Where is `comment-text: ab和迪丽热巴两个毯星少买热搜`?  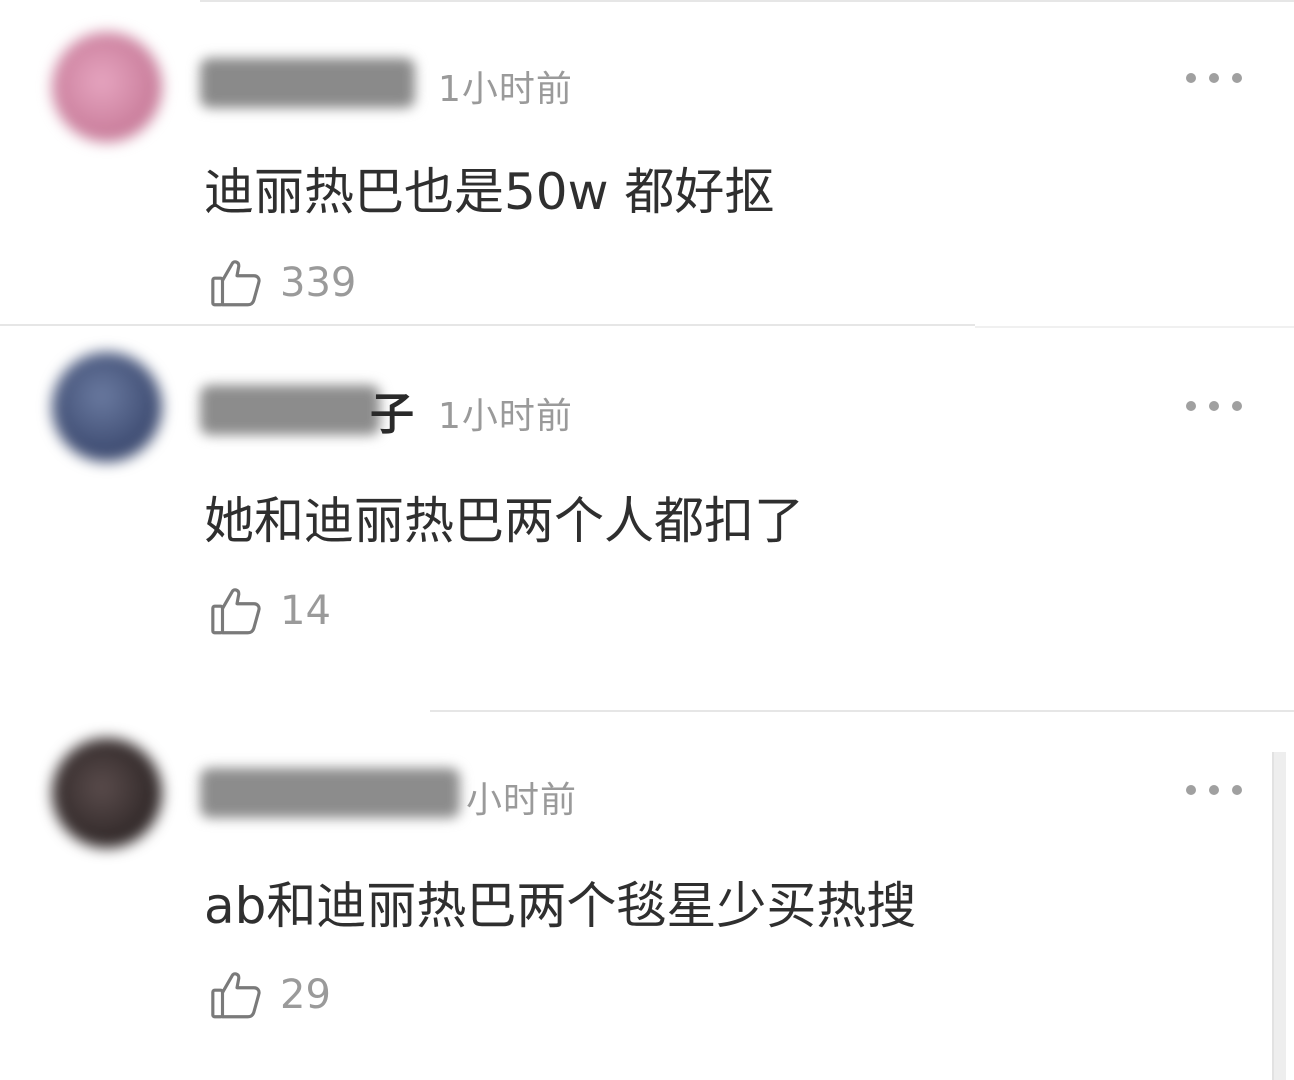
comment-text: ab和迪丽热巴两个毯星少买热搜 is located at coordinates (560, 906).